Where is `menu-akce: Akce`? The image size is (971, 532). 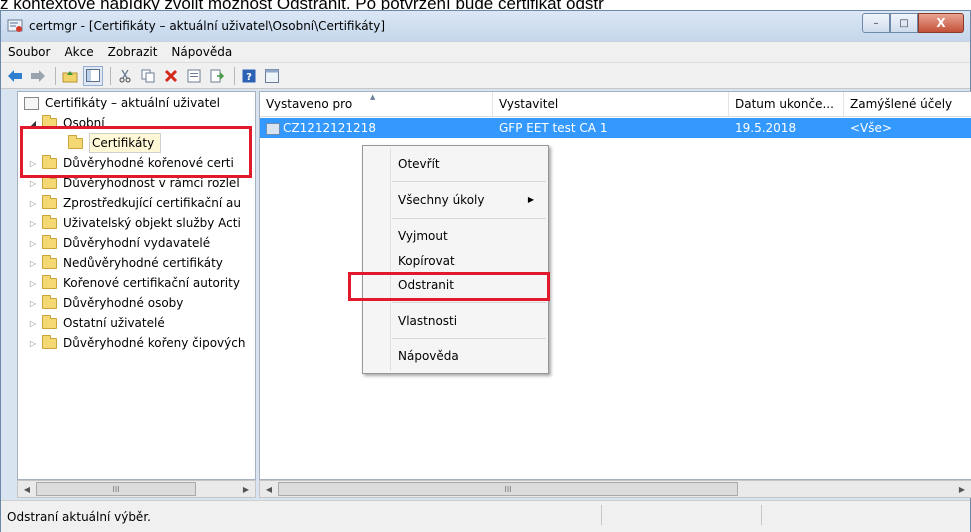
menu-akce: Akce is located at coordinates (78, 52).